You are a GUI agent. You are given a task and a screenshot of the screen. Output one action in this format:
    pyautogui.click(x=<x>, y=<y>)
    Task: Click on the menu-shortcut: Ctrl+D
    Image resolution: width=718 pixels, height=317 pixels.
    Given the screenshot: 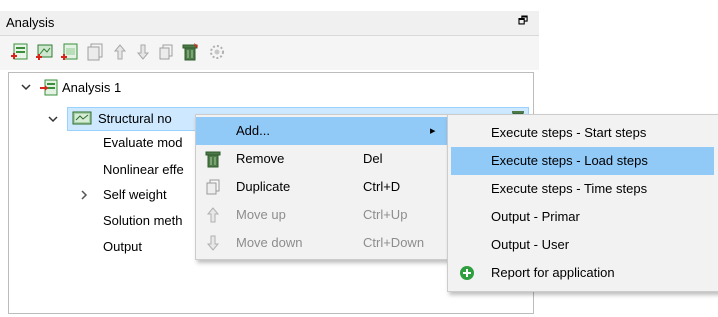 What is the action you would take?
    pyautogui.click(x=382, y=186)
    